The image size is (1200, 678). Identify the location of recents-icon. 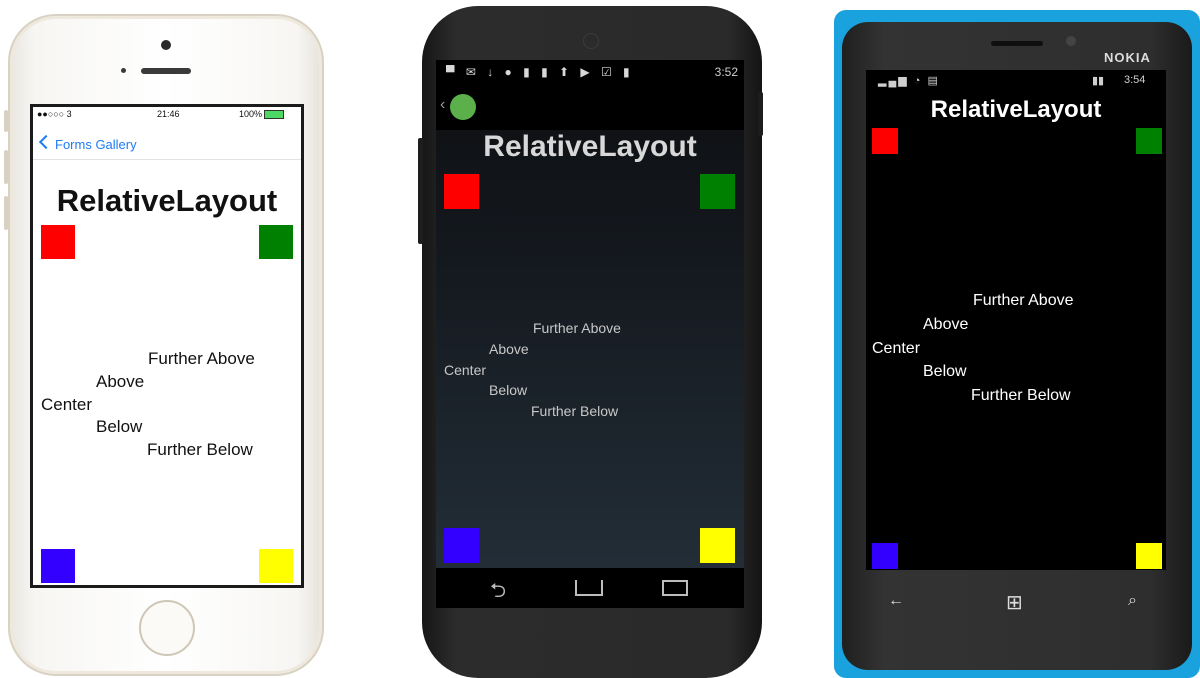
(675, 588).